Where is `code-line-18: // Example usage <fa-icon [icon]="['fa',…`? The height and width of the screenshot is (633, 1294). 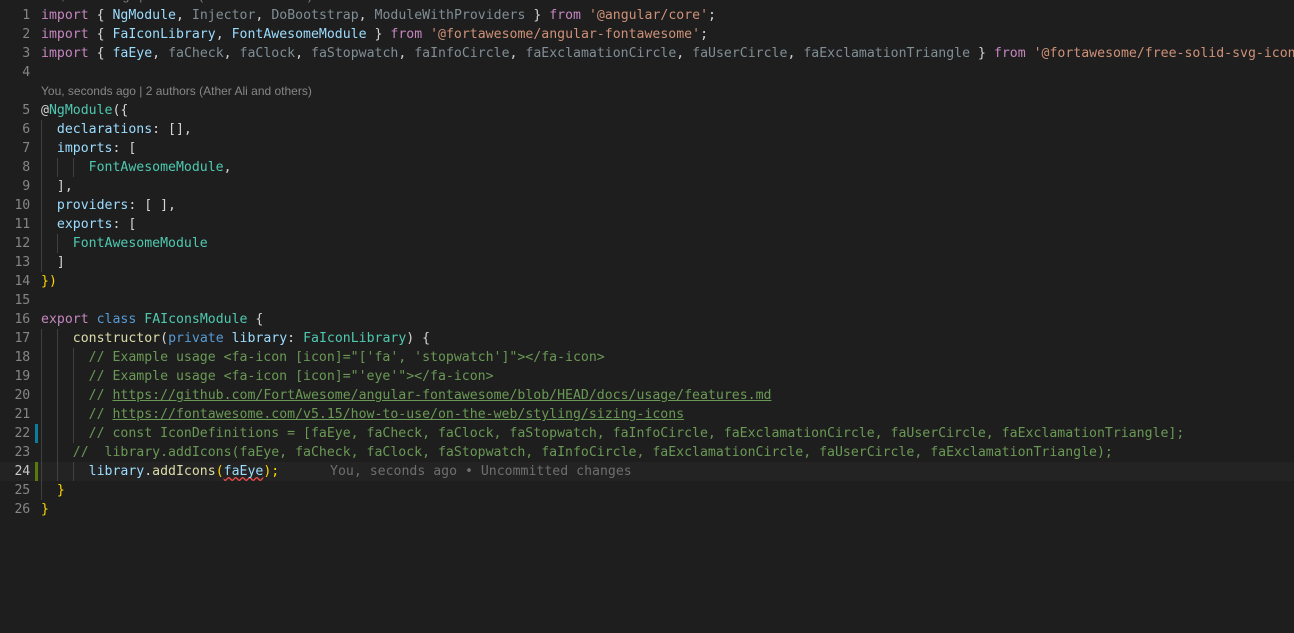 code-line-18: // Example usage <fa-icon [icon]="['fa',… is located at coordinates (323, 357).